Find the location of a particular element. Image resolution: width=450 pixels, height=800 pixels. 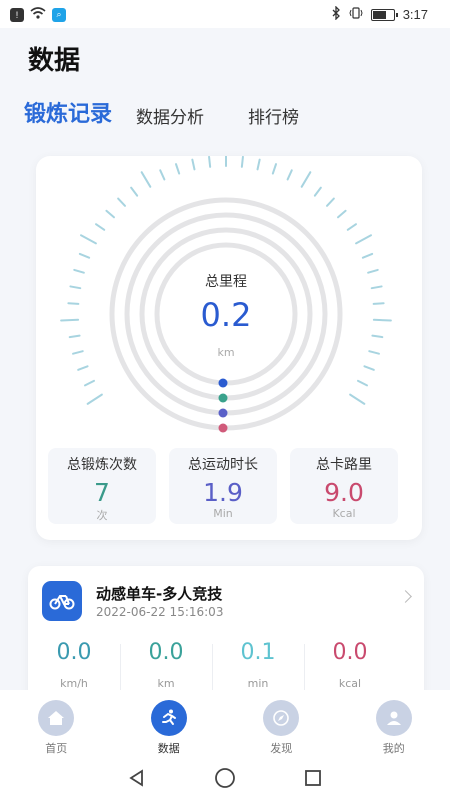

status-left: ! ⌕ is located at coordinates (38, 14).